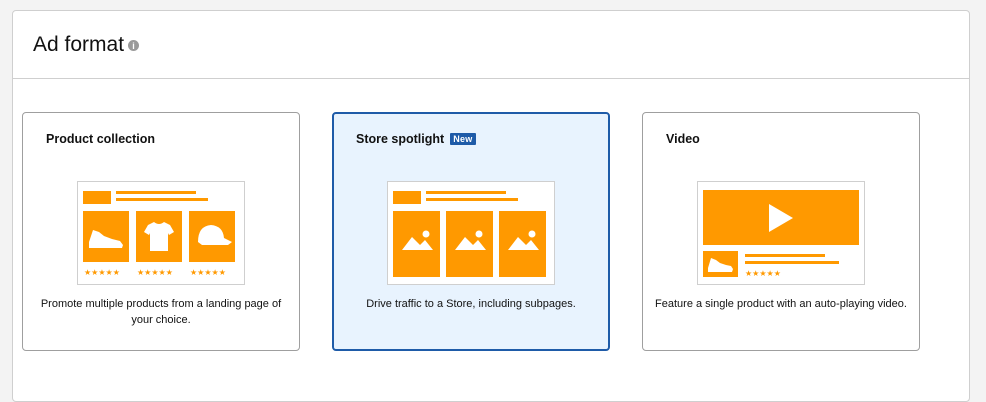  I want to click on store-spotlight-preview, so click(471, 233).